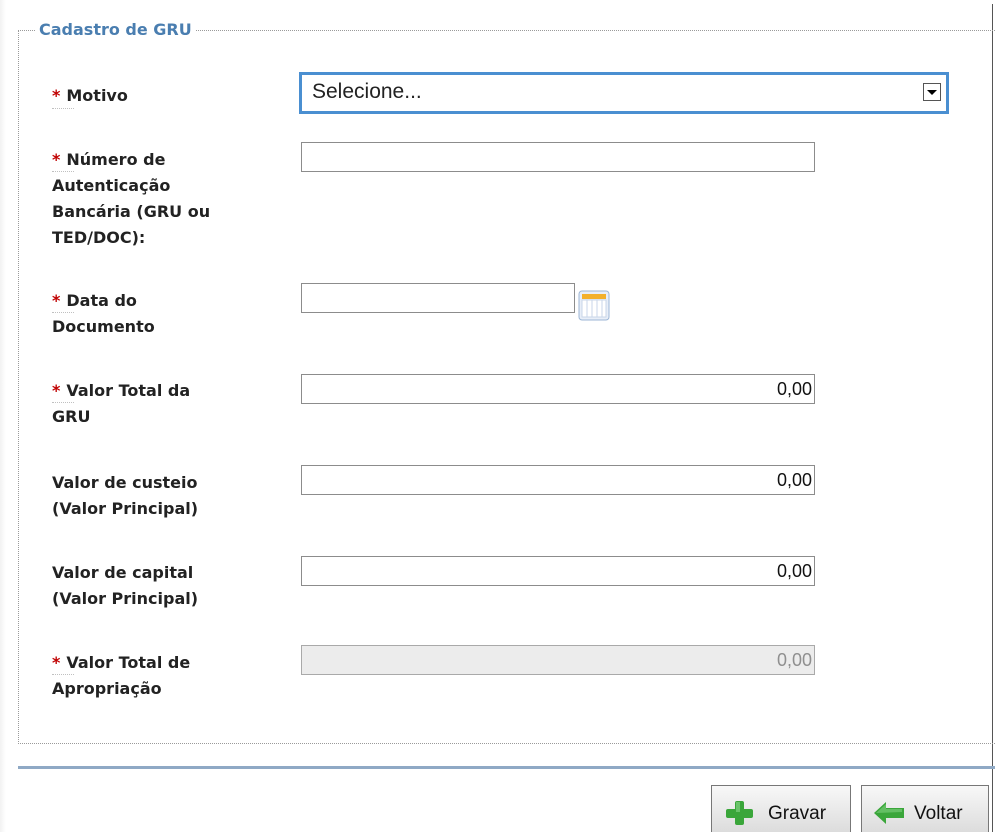 The height and width of the screenshot is (832, 995). What do you see at coordinates (739, 813) in the screenshot?
I see `plus-icon` at bounding box center [739, 813].